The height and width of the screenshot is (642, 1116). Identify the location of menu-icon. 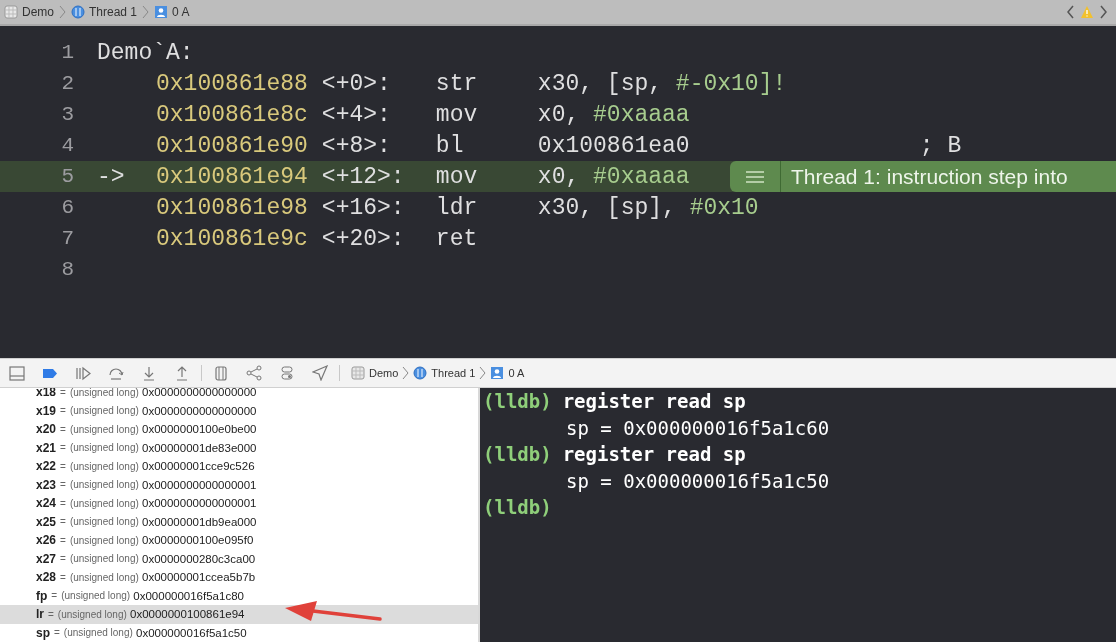
(755, 176).